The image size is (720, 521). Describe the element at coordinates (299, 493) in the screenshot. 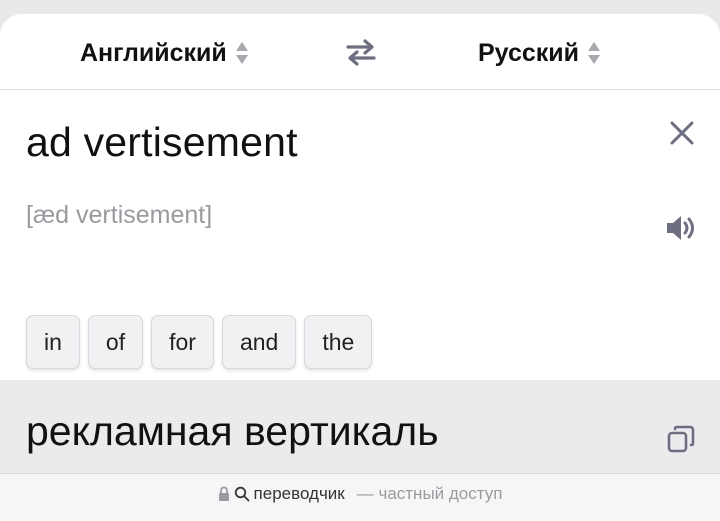

I see `address-host: переводчик` at that location.